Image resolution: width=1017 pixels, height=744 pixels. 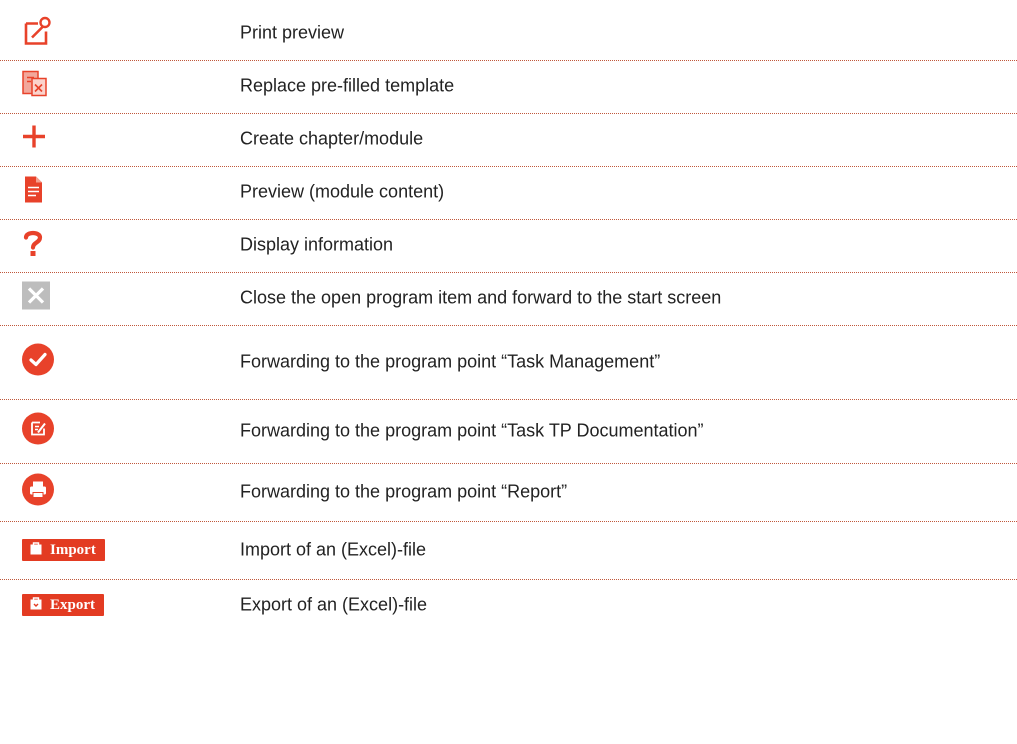 What do you see at coordinates (508, 245) in the screenshot?
I see `legend-row: Display information` at bounding box center [508, 245].